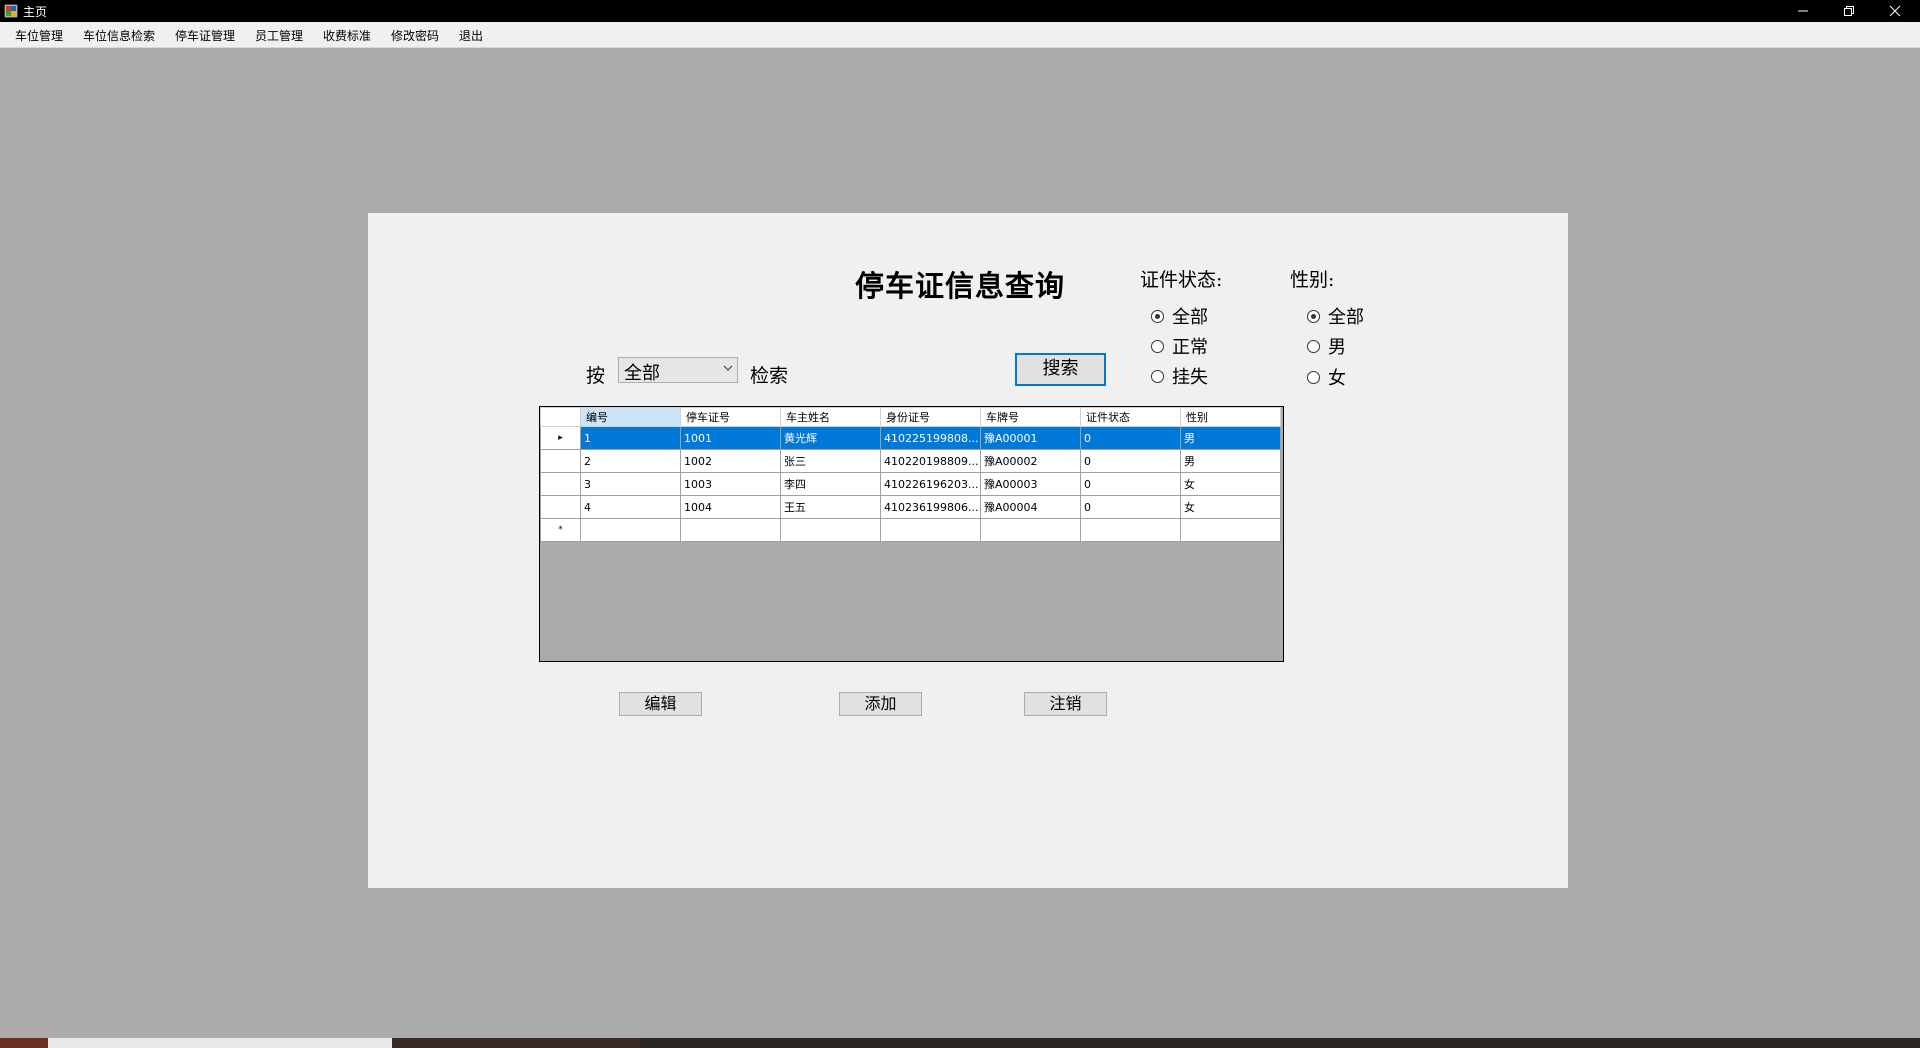  I want to click on cancel-permit-button: 注销, so click(1065, 704).